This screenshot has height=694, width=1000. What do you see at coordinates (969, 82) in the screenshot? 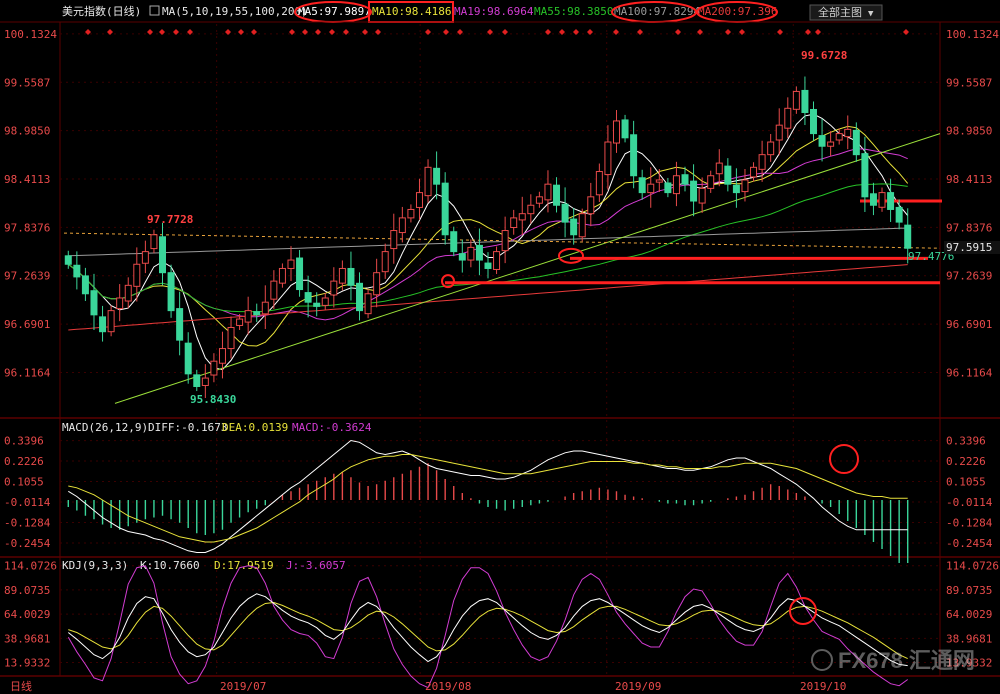
I see `main-axis-label-right: 99.5587` at bounding box center [969, 82].